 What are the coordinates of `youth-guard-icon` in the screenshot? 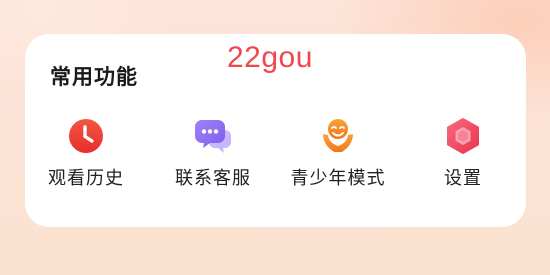 It's located at (338, 136).